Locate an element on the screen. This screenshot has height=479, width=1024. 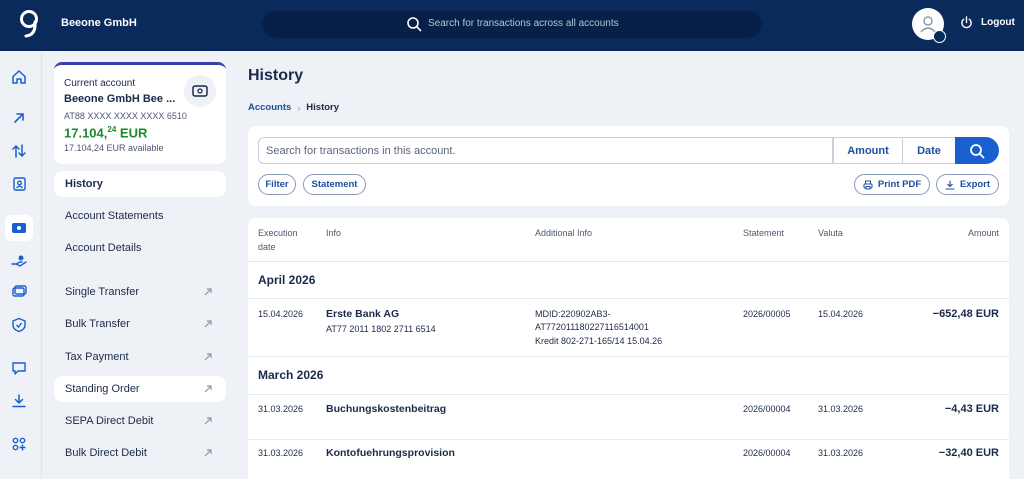
row-info: Erste Bank AG is located at coordinates (363, 314).